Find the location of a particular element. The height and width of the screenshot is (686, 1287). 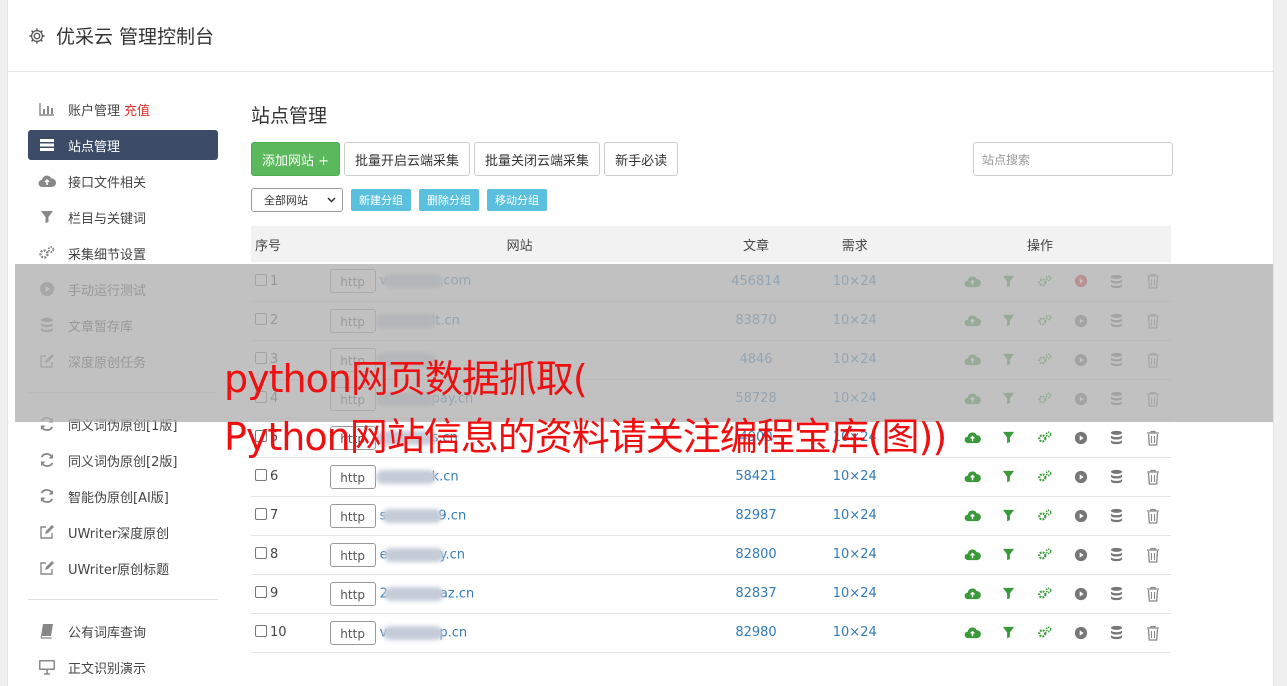

sidebar-item: 同义词伪原创[2版] is located at coordinates (123, 460).